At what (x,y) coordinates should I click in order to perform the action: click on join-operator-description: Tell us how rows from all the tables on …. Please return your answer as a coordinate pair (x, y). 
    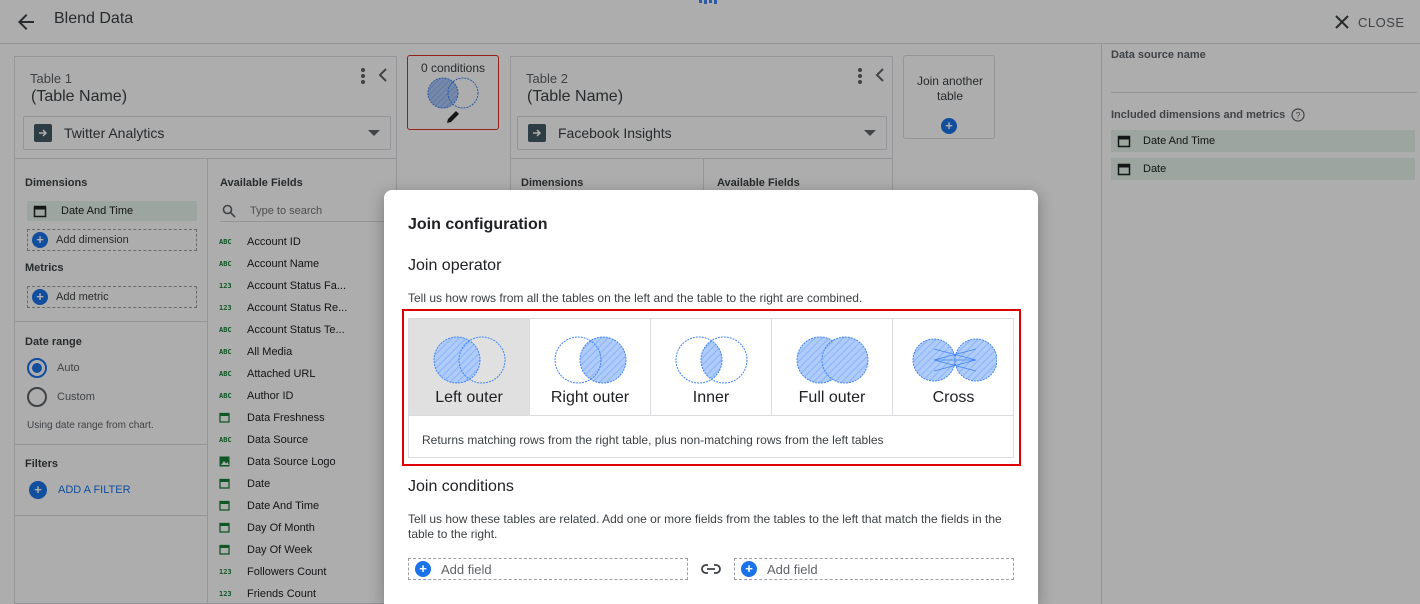
    Looking at the image, I should click on (635, 298).